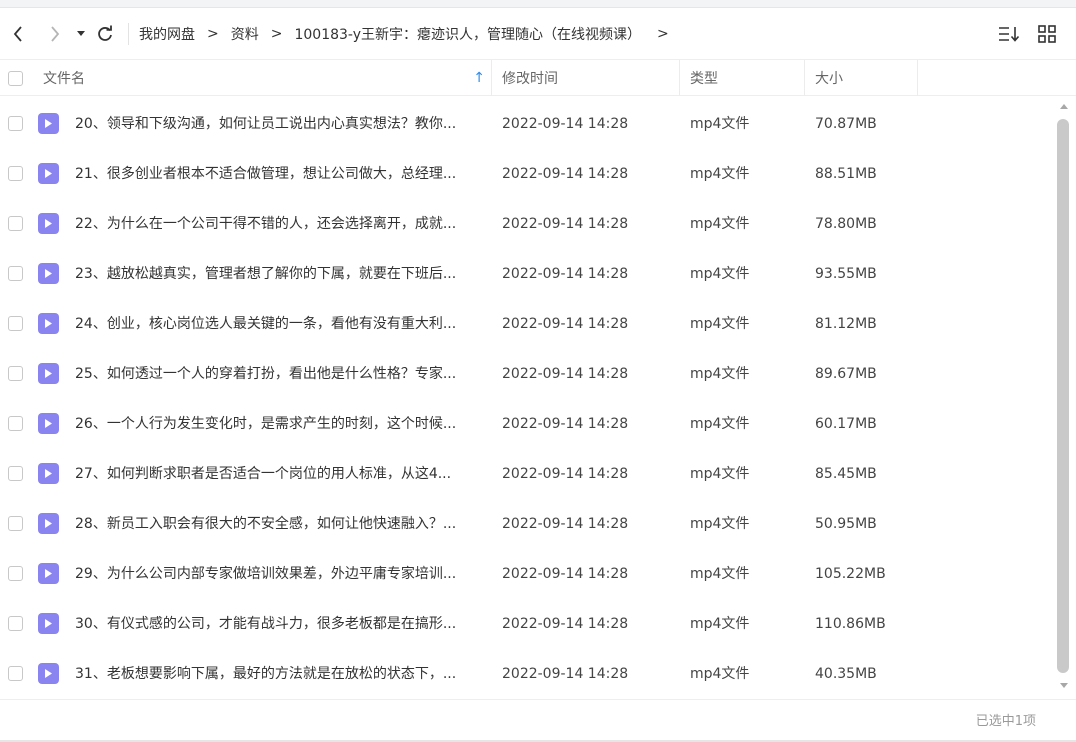 The height and width of the screenshot is (742, 1076). What do you see at coordinates (1005, 721) in the screenshot?
I see `selection-count: 已选中1项` at bounding box center [1005, 721].